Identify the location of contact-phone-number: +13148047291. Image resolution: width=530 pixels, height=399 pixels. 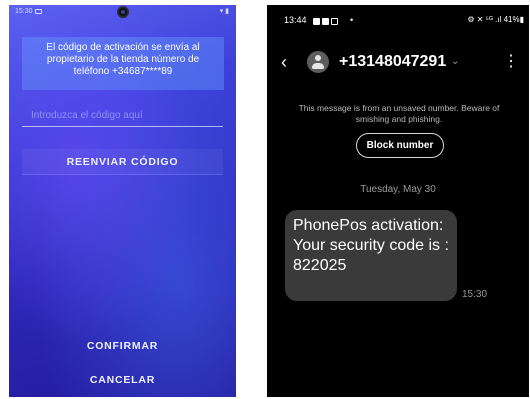
(392, 62).